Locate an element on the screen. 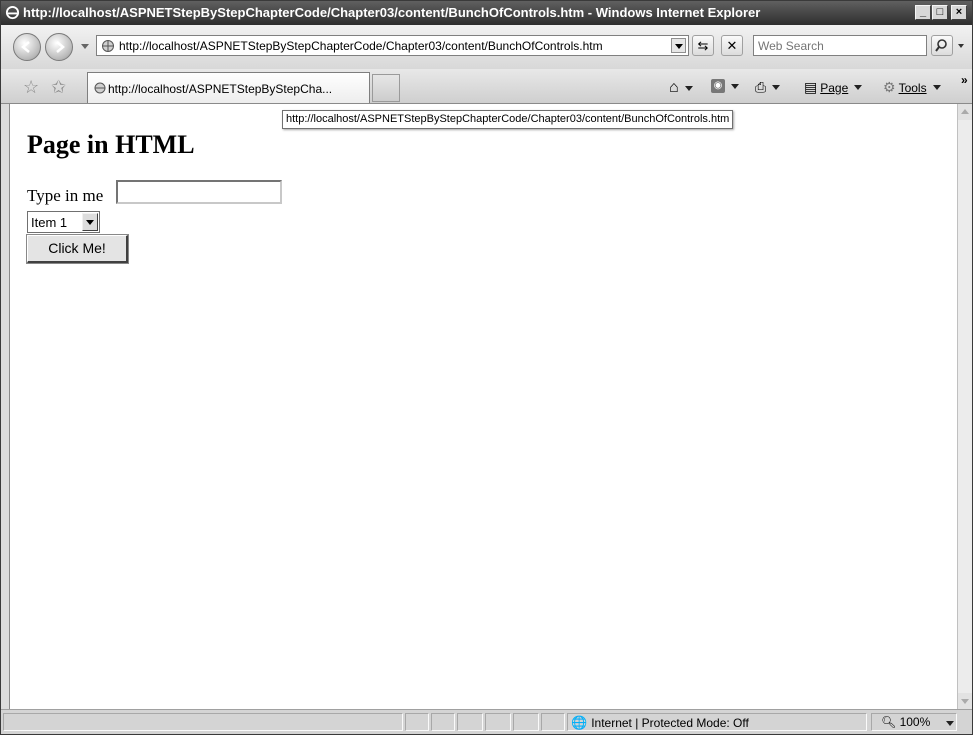  new-tab-button is located at coordinates (386, 88).